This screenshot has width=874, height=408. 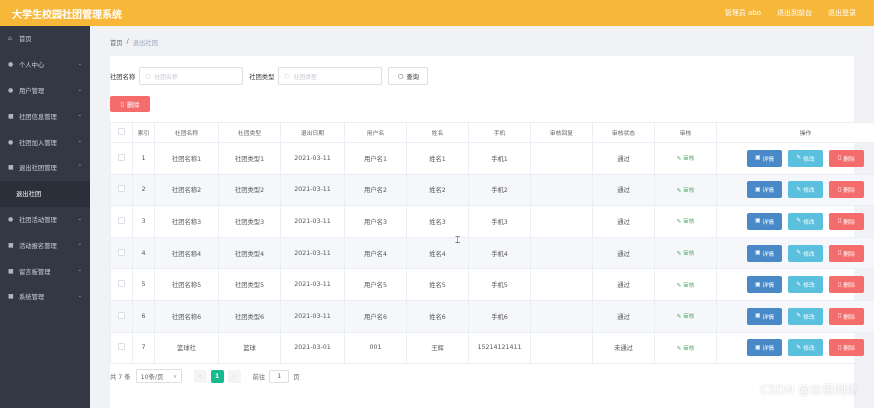 What do you see at coordinates (130, 104) in the screenshot?
I see `batch-delete-button: ▯ 删除` at bounding box center [130, 104].